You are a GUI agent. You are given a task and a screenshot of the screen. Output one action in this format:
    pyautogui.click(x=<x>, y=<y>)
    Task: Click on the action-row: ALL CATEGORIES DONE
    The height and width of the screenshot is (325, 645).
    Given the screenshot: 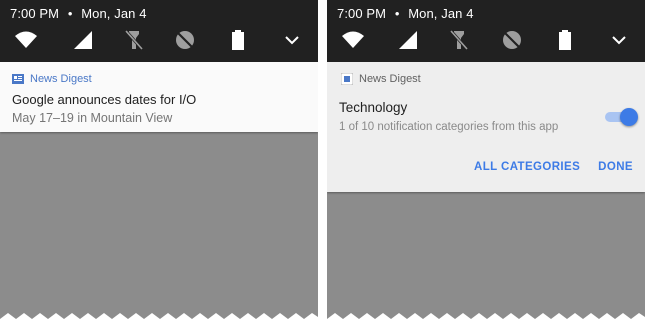 What is the action you would take?
    pyautogui.click(x=553, y=167)
    